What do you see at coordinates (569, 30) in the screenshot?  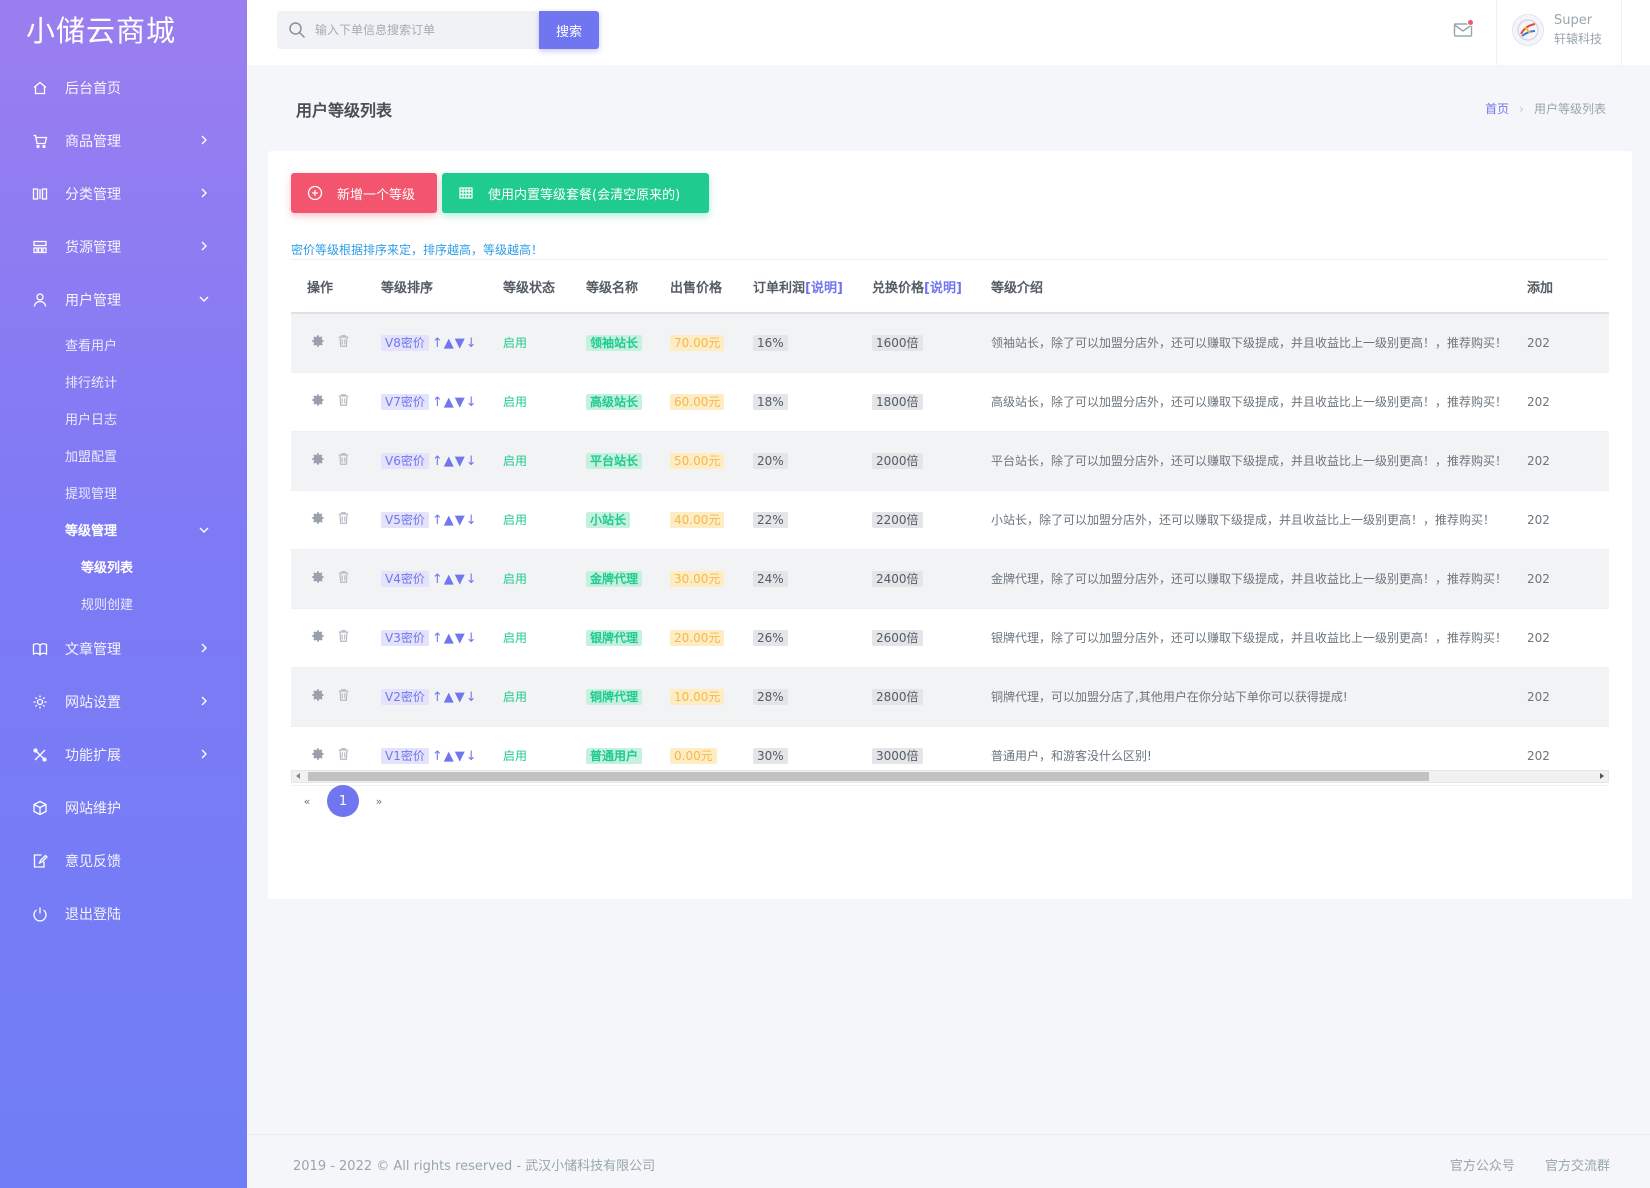 I see `search-button: 搜索` at bounding box center [569, 30].